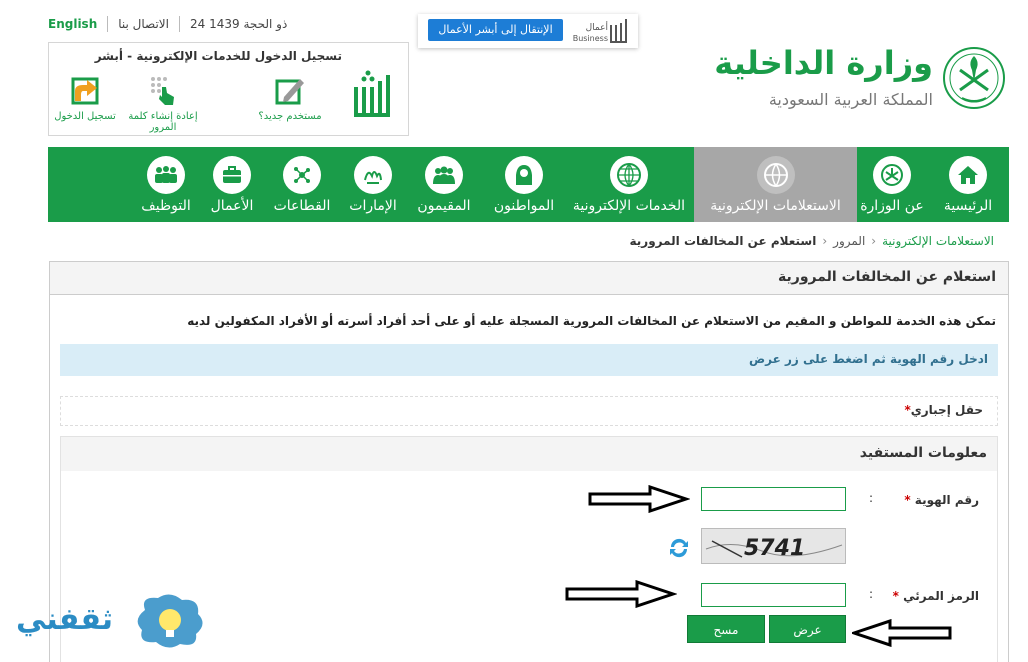  I want to click on nav-label: الأعمال, so click(232, 206).